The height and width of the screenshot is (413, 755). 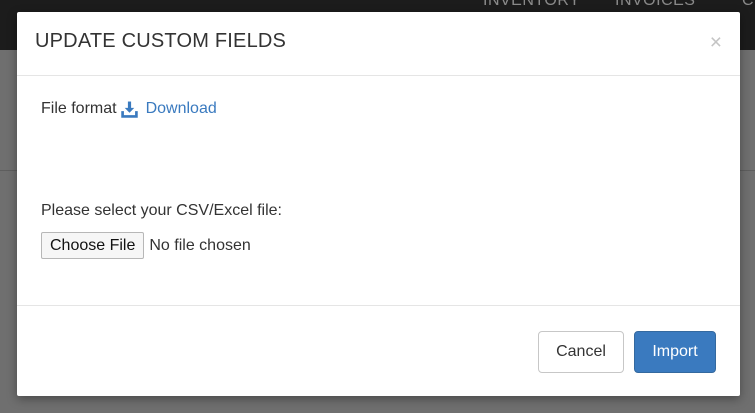 What do you see at coordinates (181, 109) in the screenshot?
I see `download-link: Download` at bounding box center [181, 109].